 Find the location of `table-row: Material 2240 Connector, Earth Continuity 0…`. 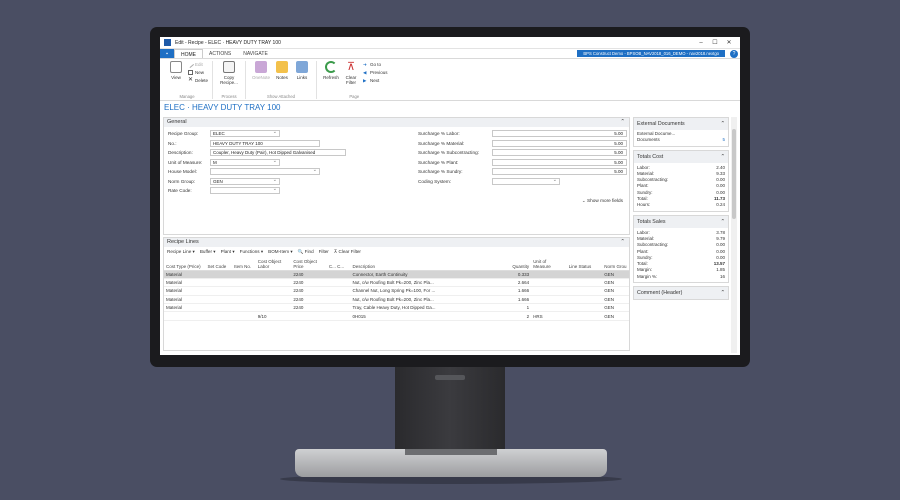

table-row: Material 2240 Connector, Earth Continuity 0… is located at coordinates (396, 274).